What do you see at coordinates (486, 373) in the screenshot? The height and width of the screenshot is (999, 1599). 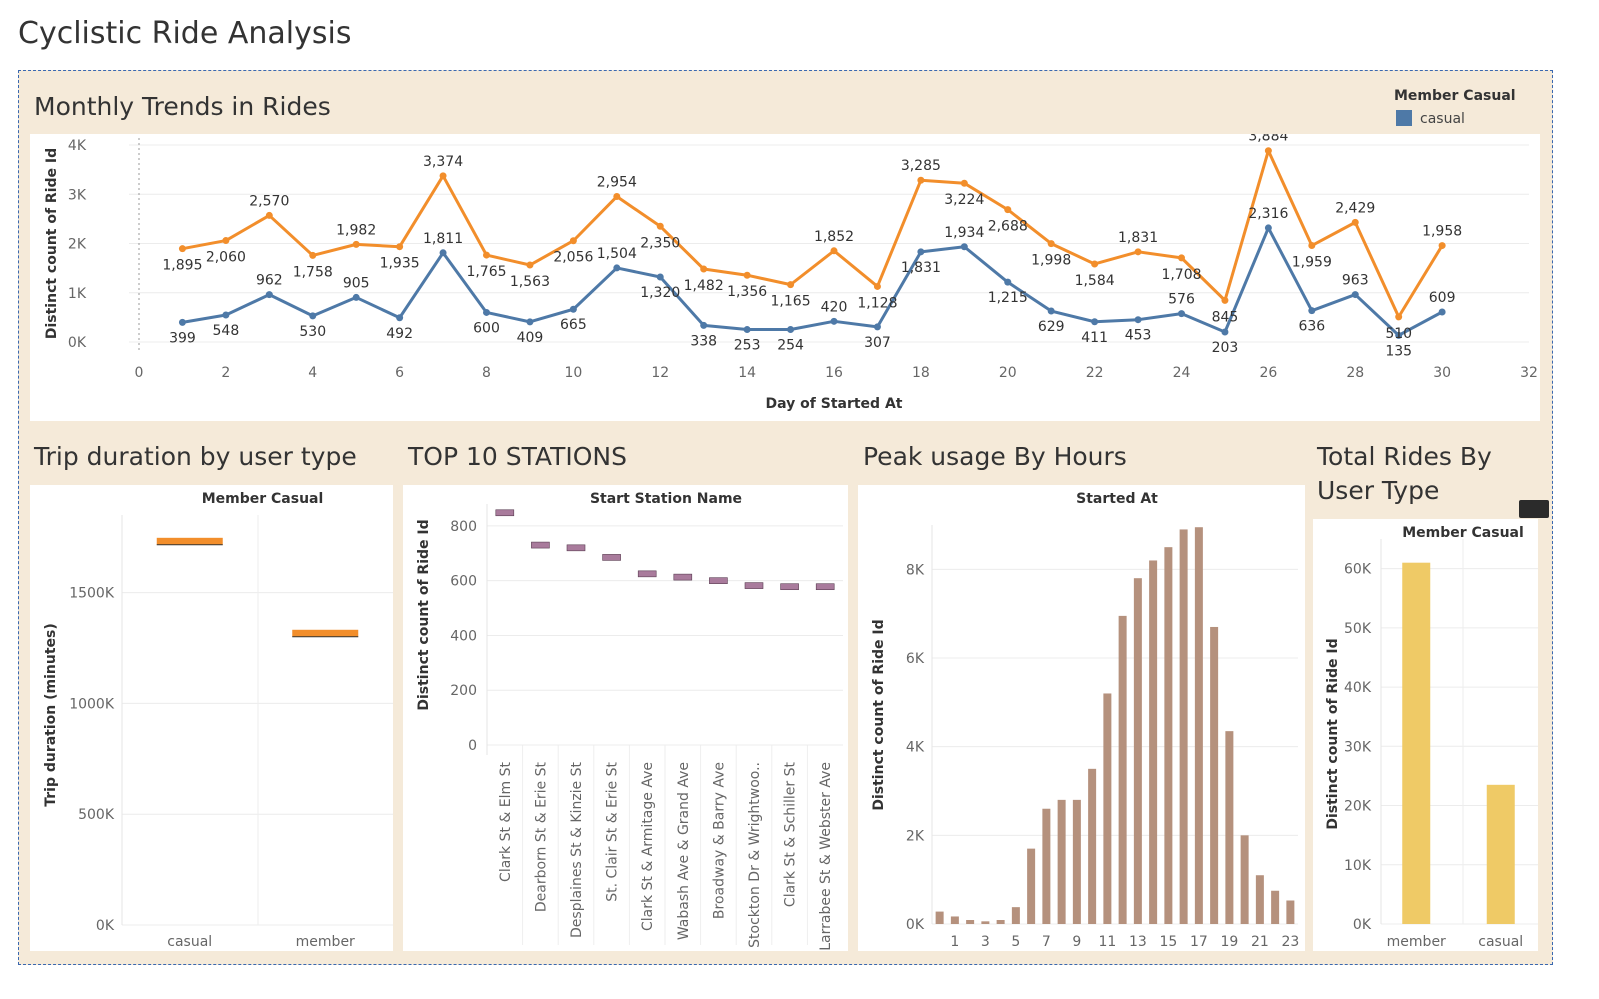 I see `x-tick-label: 8` at bounding box center [486, 373].